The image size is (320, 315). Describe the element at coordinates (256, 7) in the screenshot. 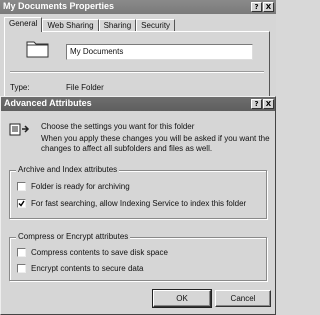

I see `props-help-button: ?` at that location.